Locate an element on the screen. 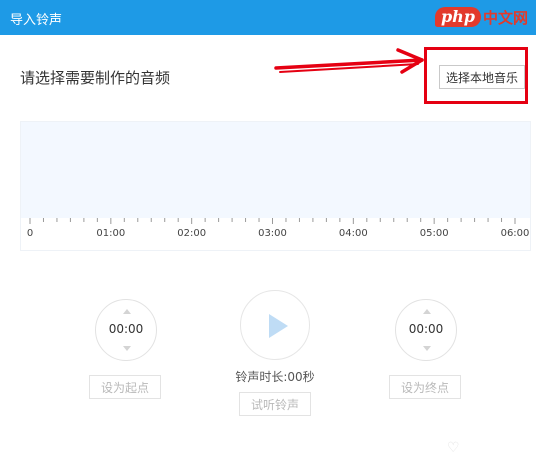 The image size is (536, 454). timeline-tick-label: 06:00 is located at coordinates (515, 233).